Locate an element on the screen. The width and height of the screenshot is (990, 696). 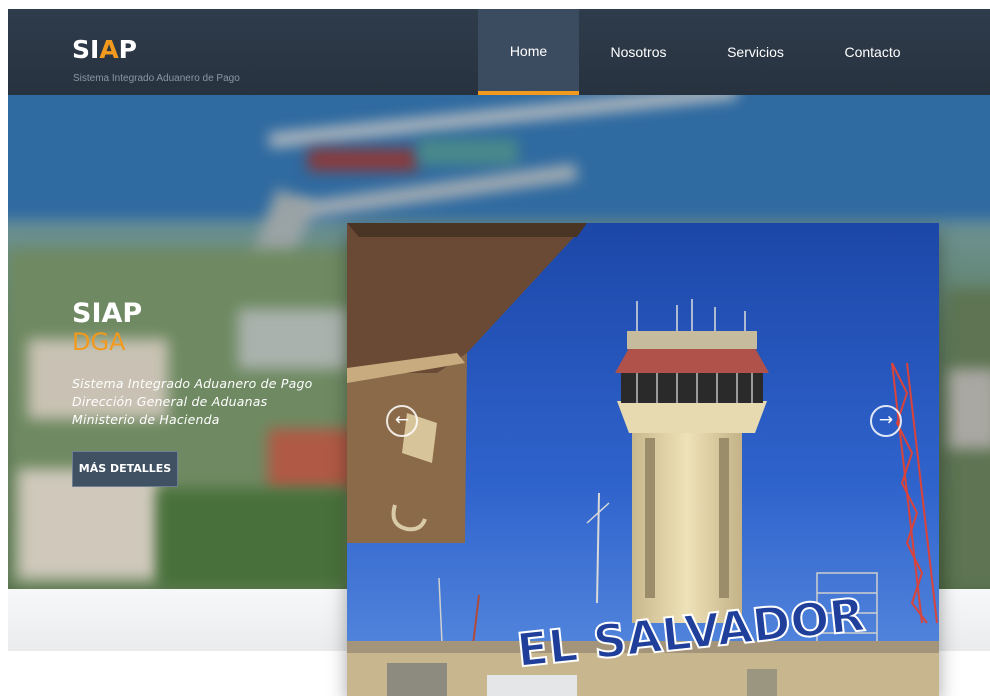
brand-logo-text-start: SI is located at coordinates (86, 49).